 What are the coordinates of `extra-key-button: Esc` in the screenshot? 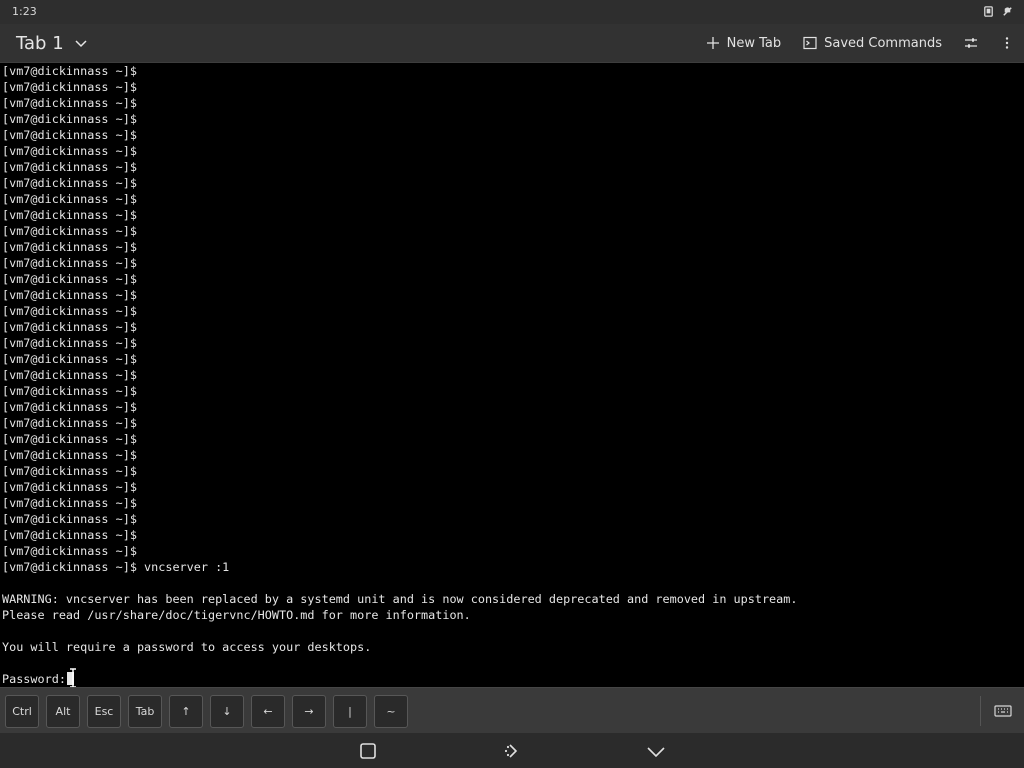 It's located at (104, 711).